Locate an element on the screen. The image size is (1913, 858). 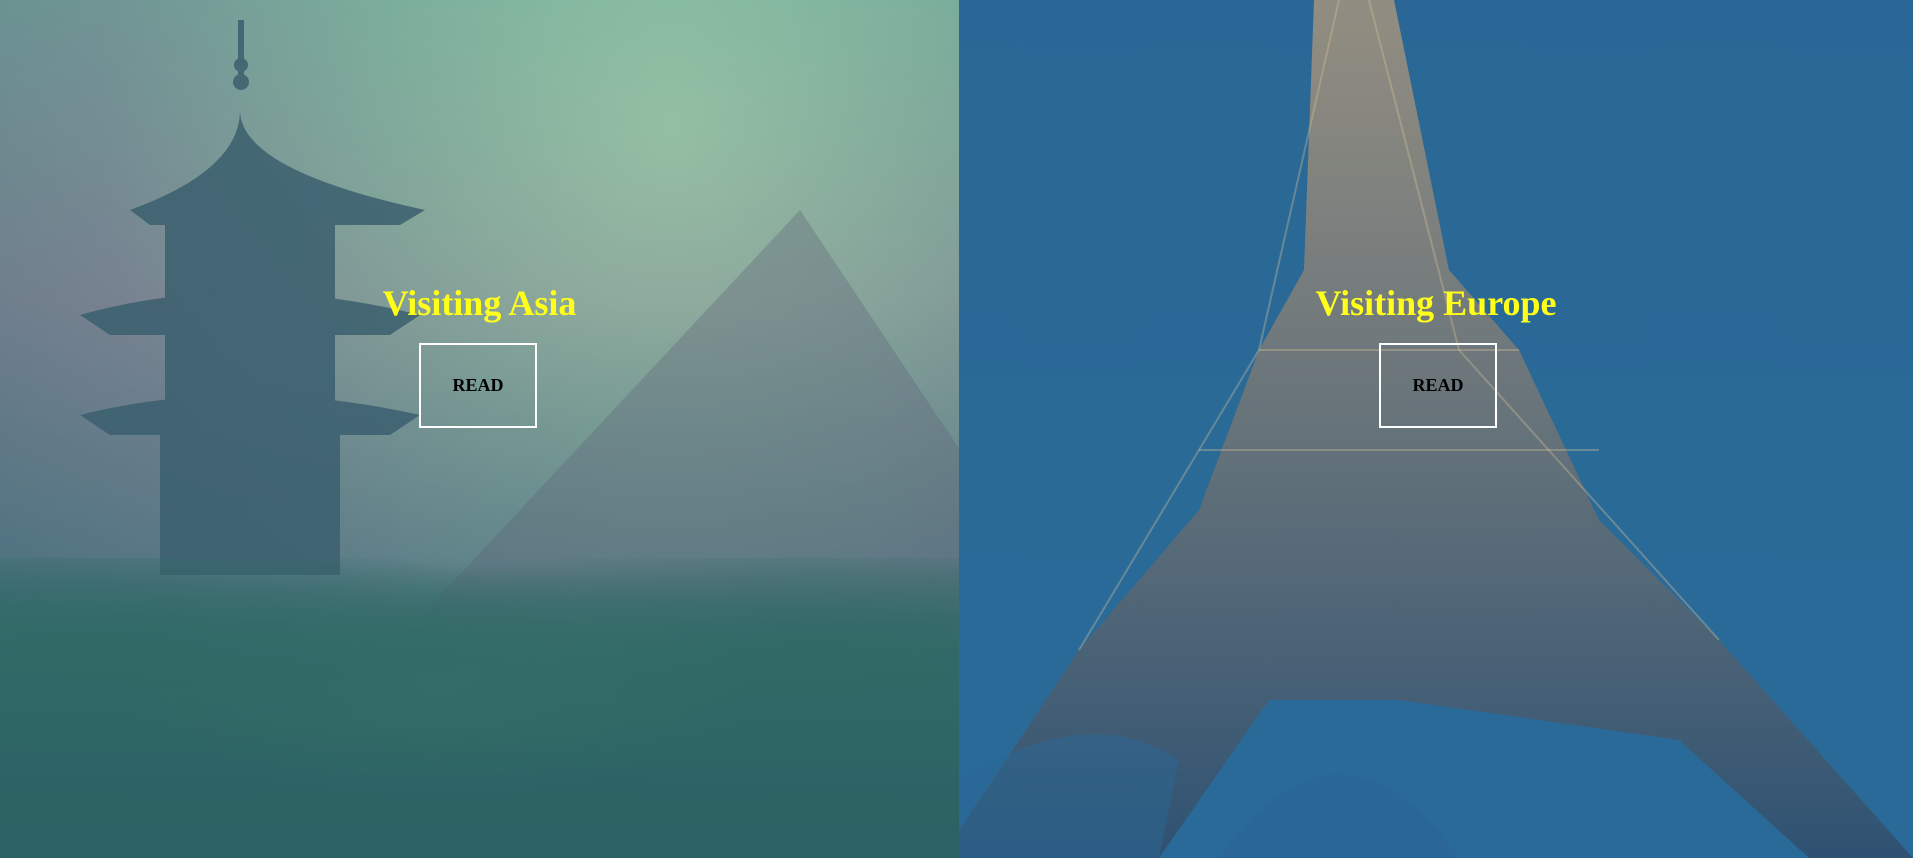
europe-read-button: READ is located at coordinates (1438, 385).